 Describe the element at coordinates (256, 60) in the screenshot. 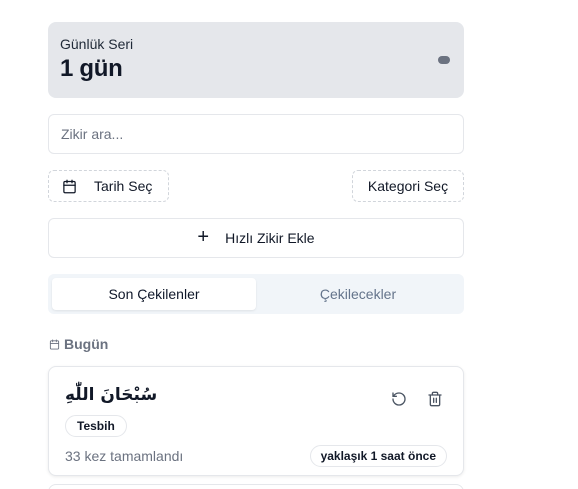

I see `daily-streak-card: Günlük Seri 1 gün` at that location.